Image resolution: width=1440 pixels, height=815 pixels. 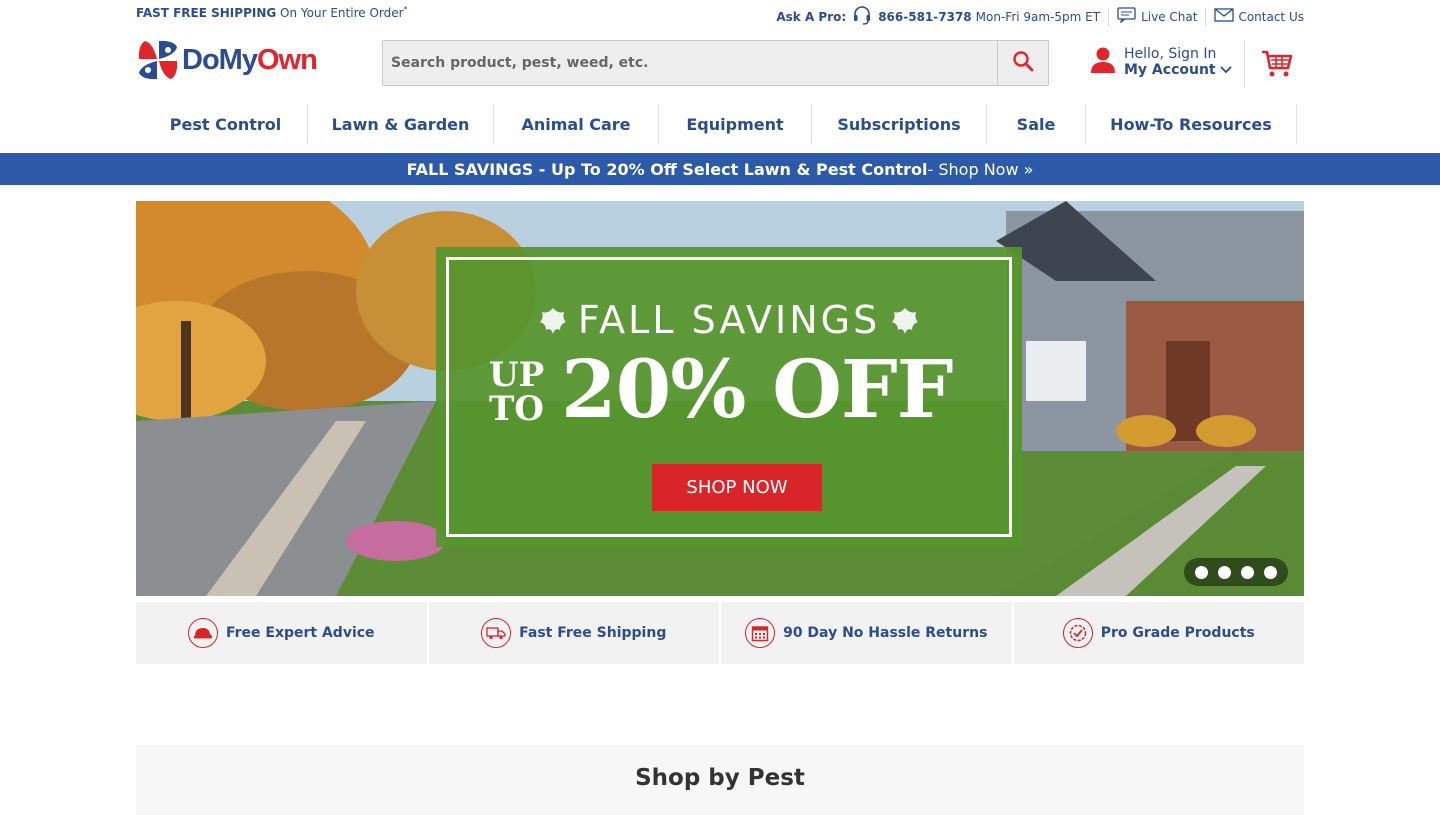 I want to click on cart-icon, so click(x=1277, y=66).